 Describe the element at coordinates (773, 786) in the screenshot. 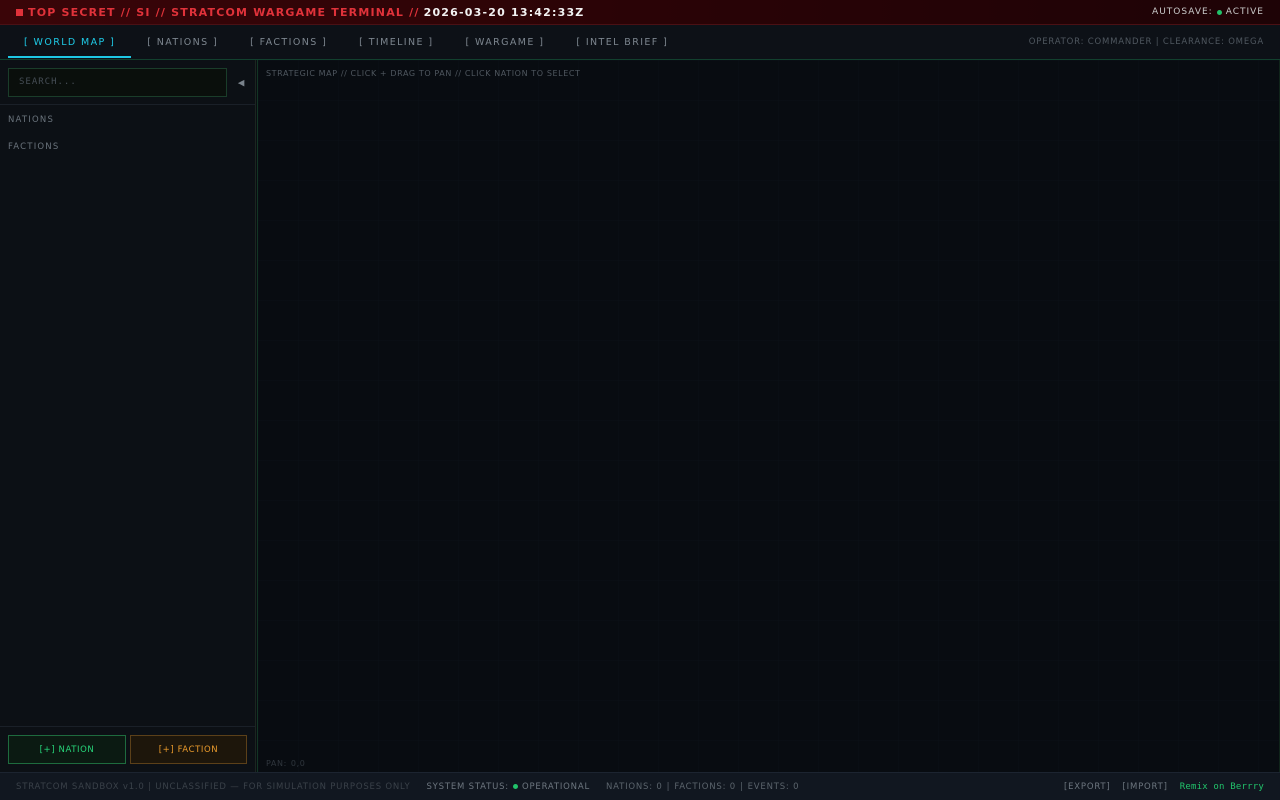

I see `events-count: EVENTS: 0` at that location.